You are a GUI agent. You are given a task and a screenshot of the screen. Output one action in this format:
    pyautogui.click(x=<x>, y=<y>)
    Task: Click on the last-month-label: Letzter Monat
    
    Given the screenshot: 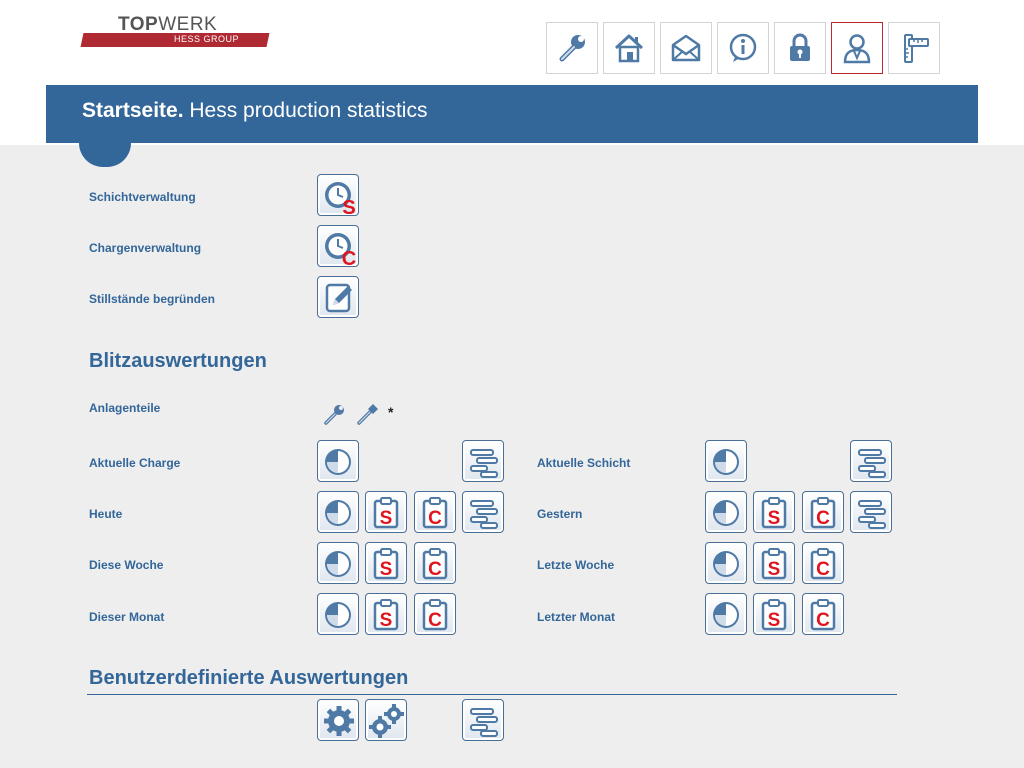 What is the action you would take?
    pyautogui.click(x=576, y=617)
    